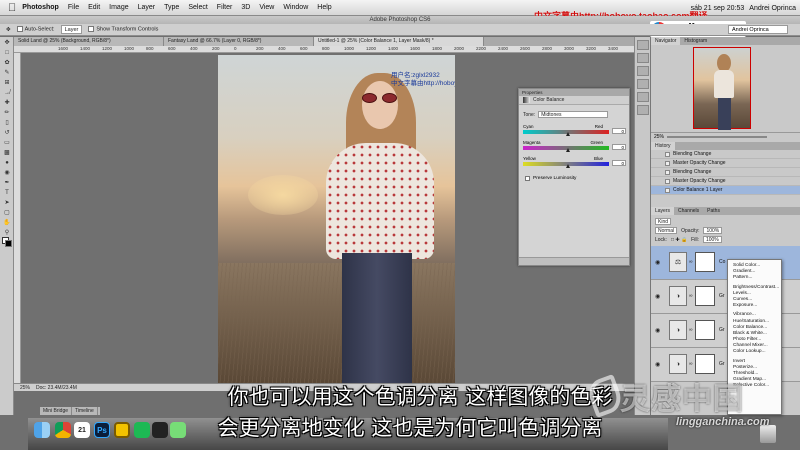 This screenshot has width=800, height=450. Describe the element at coordinates (666, 230) in the screenshot. I see `blend-mode-dropdown: Normal` at that location.